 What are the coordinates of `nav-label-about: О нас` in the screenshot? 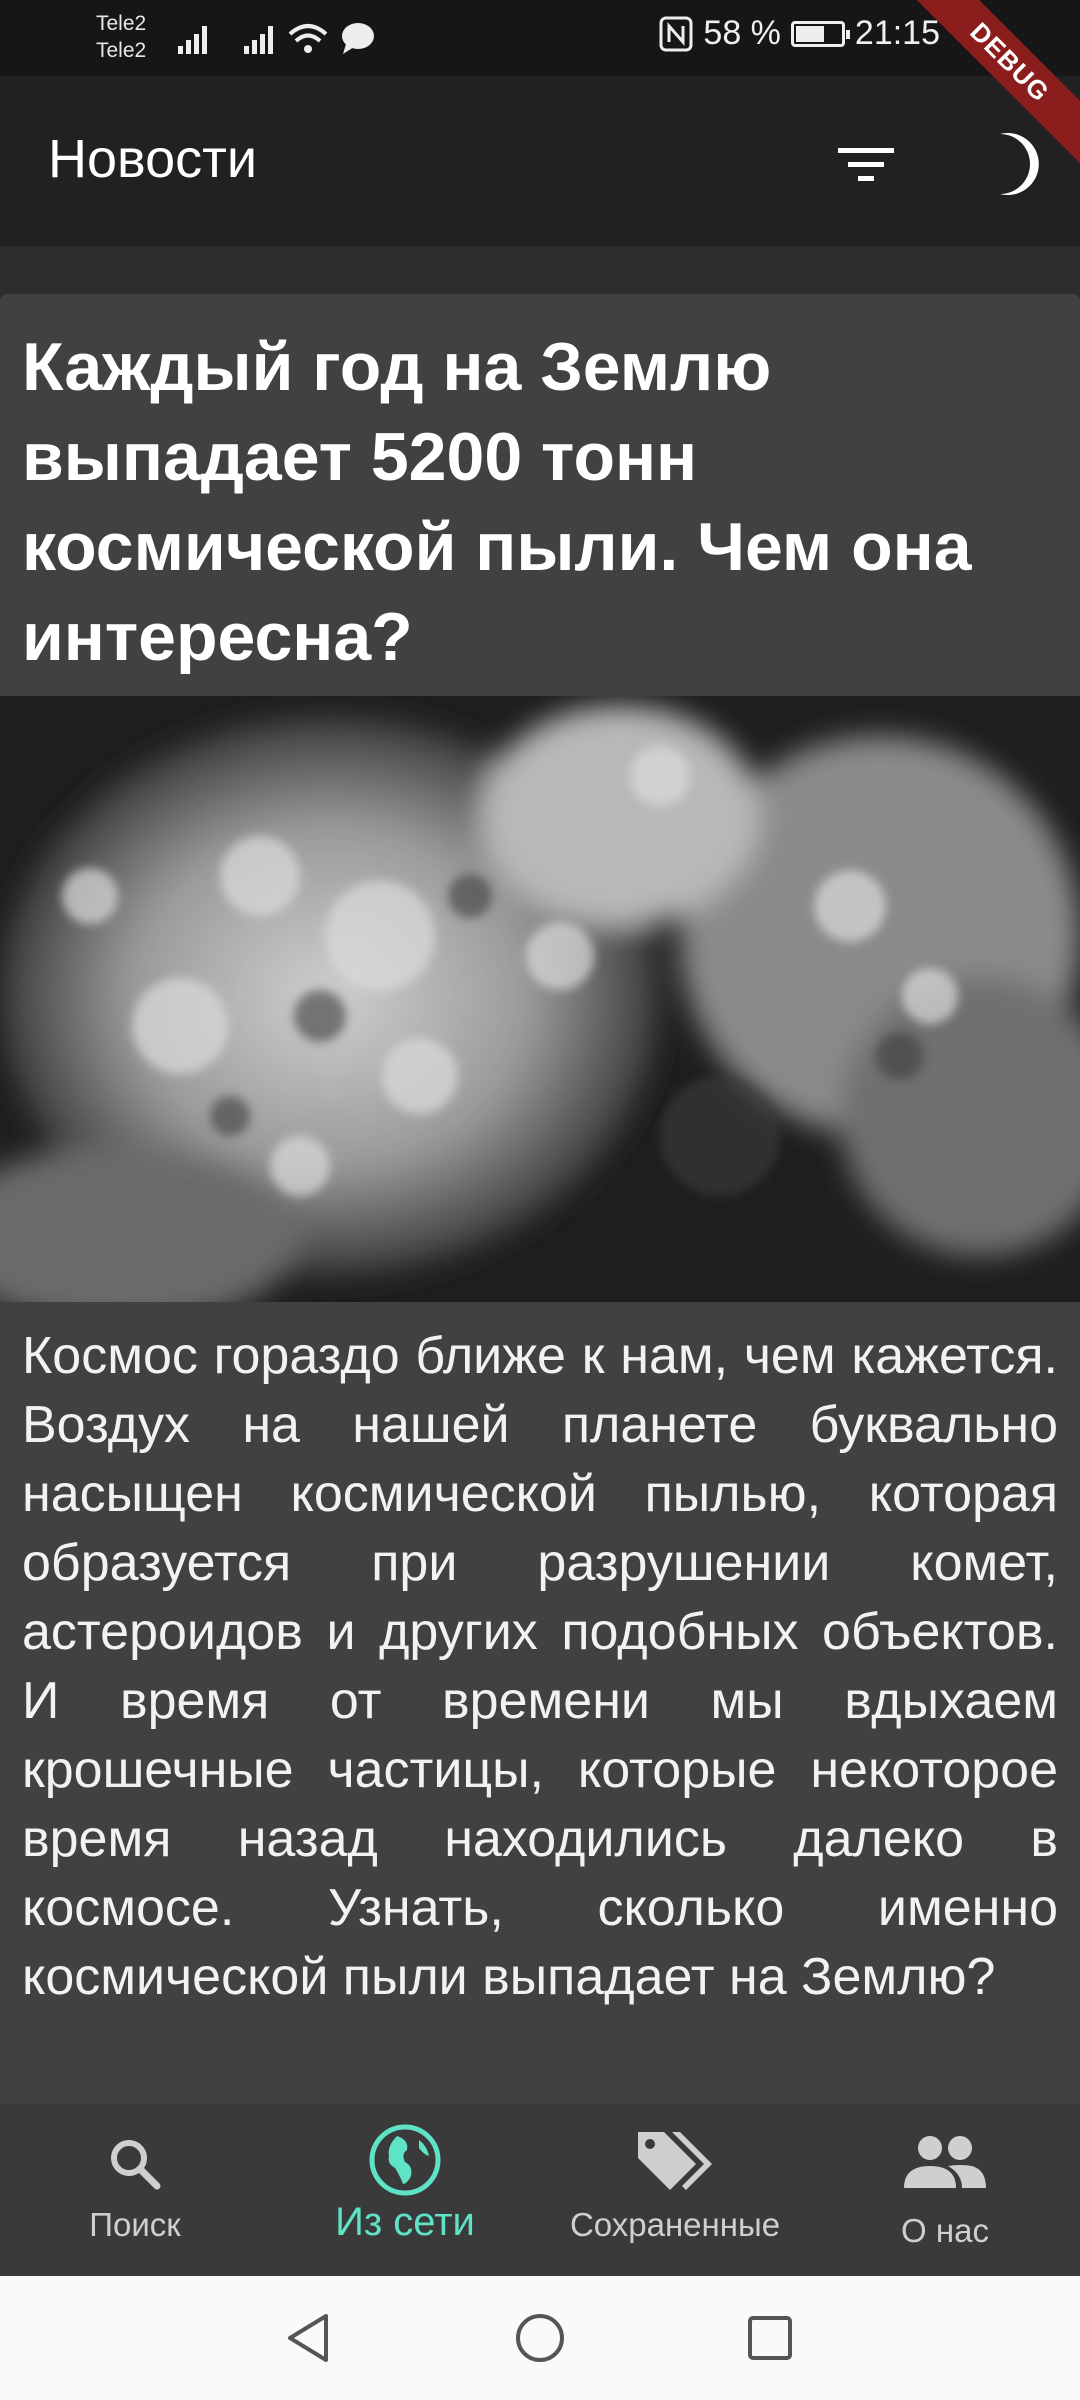 It's located at (945, 2230).